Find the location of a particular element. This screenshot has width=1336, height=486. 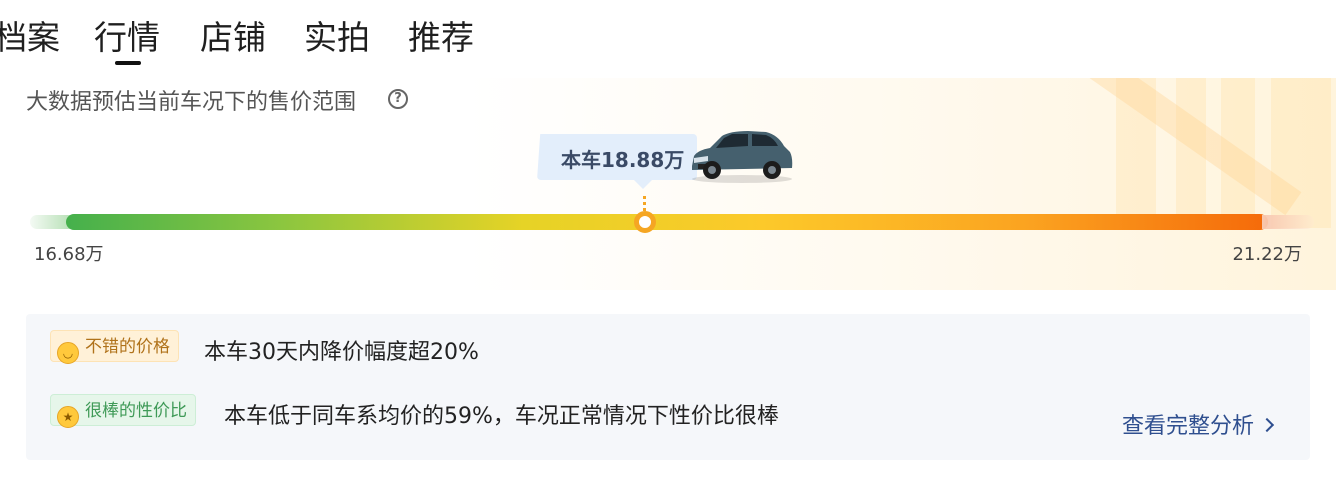

great-value-tag-label: 很棒的性价比 is located at coordinates (136, 411).